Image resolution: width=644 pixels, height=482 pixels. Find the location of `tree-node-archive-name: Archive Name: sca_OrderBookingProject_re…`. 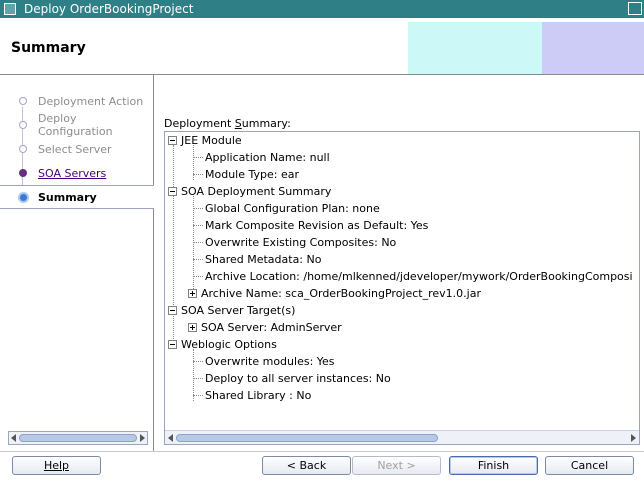

tree-node-archive-name: Archive Name: sca_OrderBookingProject_re… is located at coordinates (334, 293).